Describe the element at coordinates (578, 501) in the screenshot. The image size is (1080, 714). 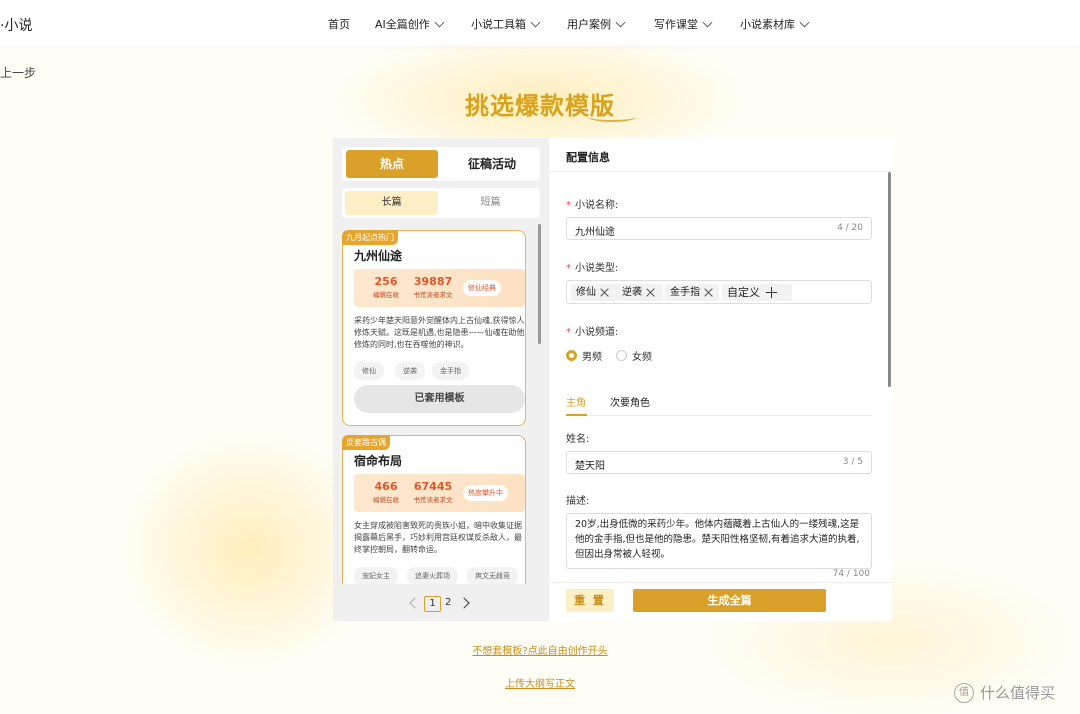
I see `role-desc-label: 描述:` at that location.